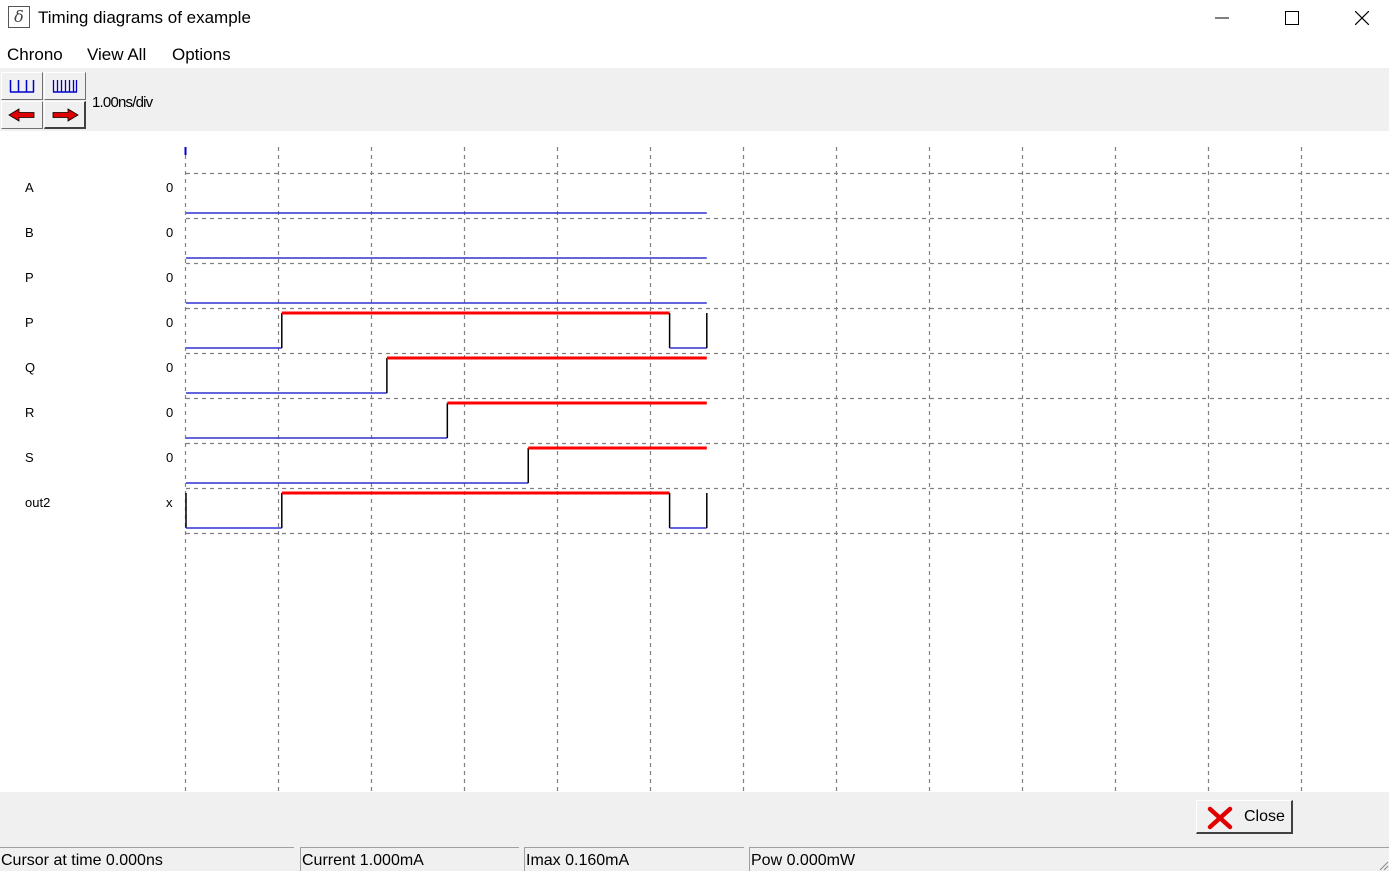 The width and height of the screenshot is (1389, 871). Describe the element at coordinates (29, 412) in the screenshot. I see `signal-name: R` at that location.